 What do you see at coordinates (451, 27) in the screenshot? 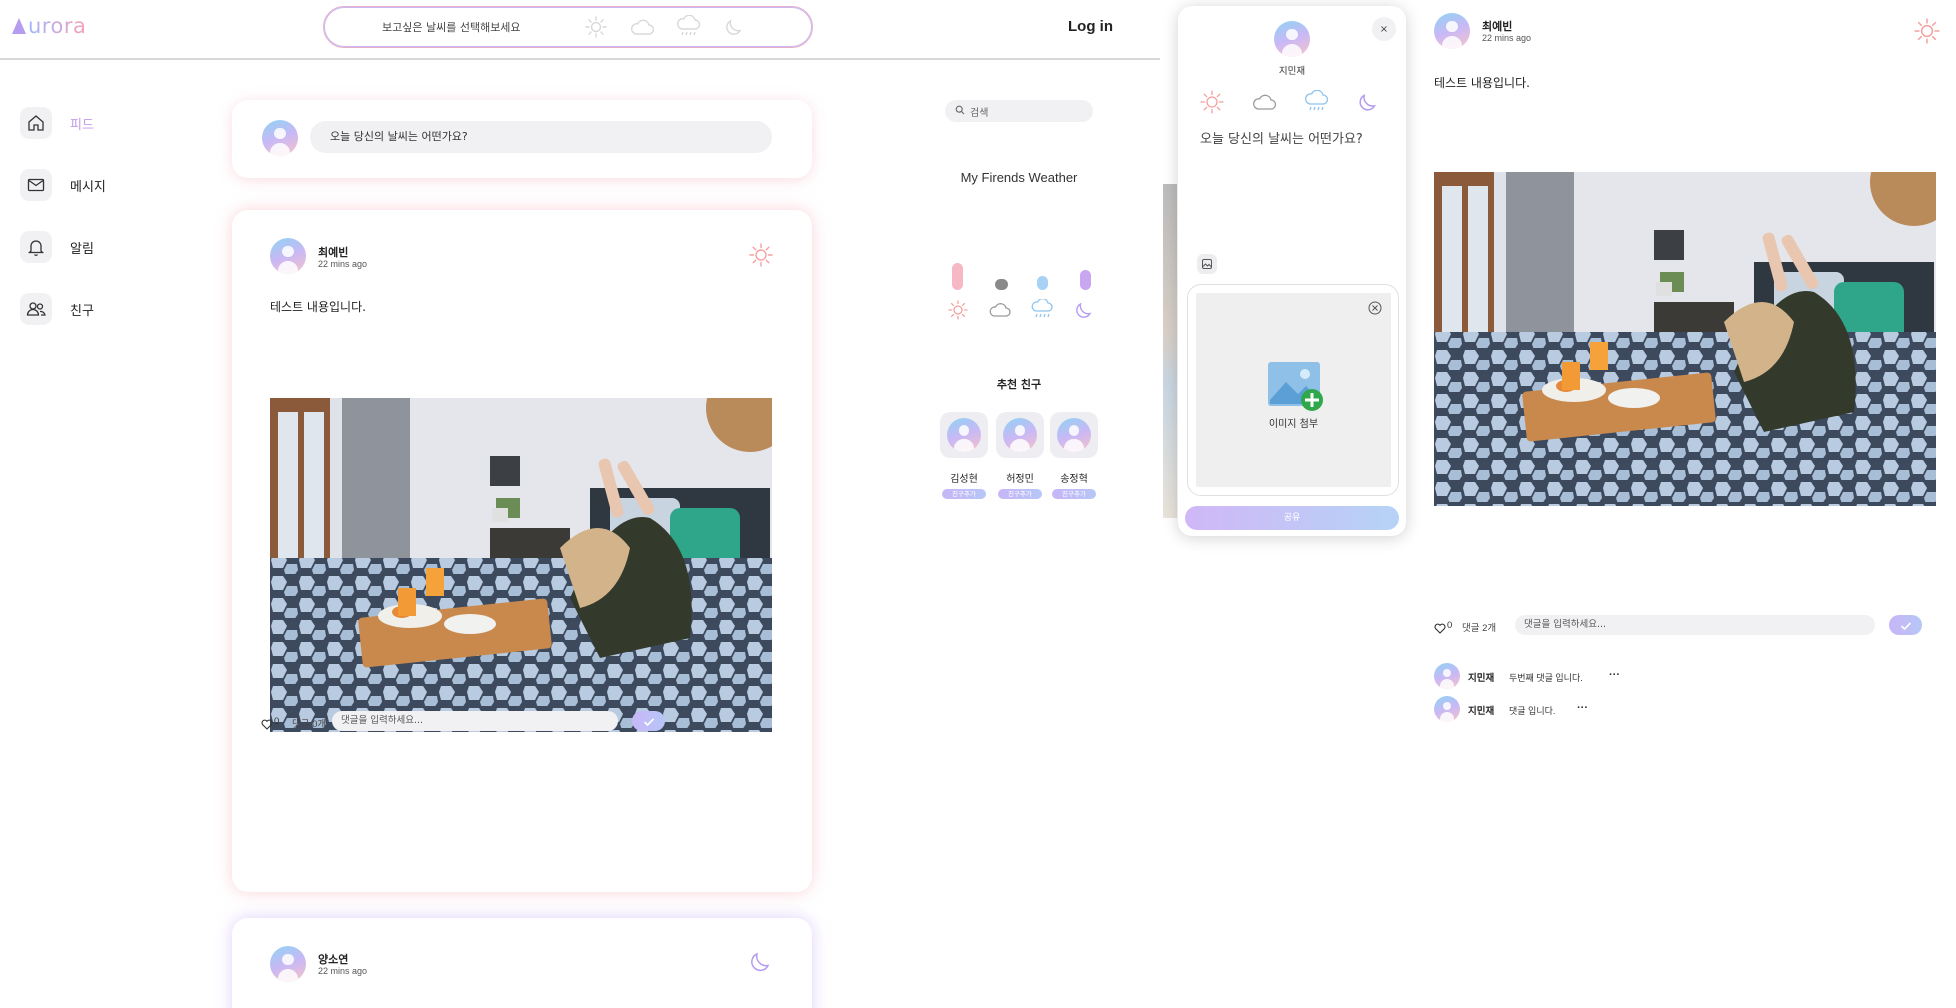
I see `weather-filter-prompt: 보고싶은 날씨를 선택해보세요` at bounding box center [451, 27].